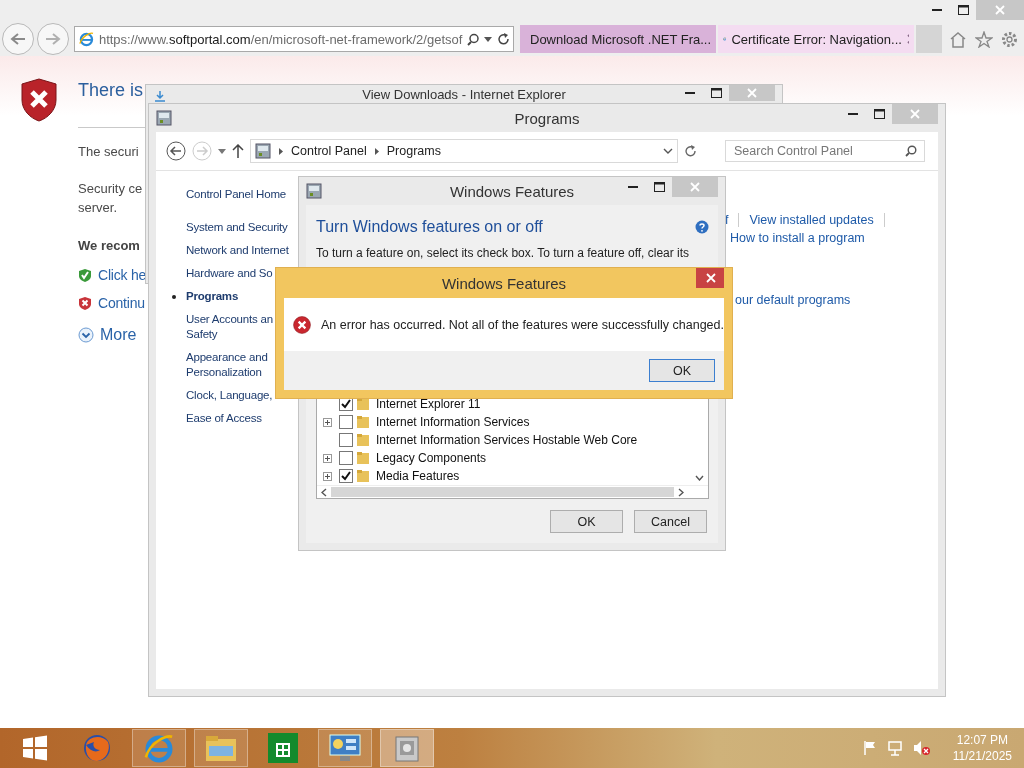 The image size is (1024, 768). I want to click on installer-box-icon, so click(407, 748).